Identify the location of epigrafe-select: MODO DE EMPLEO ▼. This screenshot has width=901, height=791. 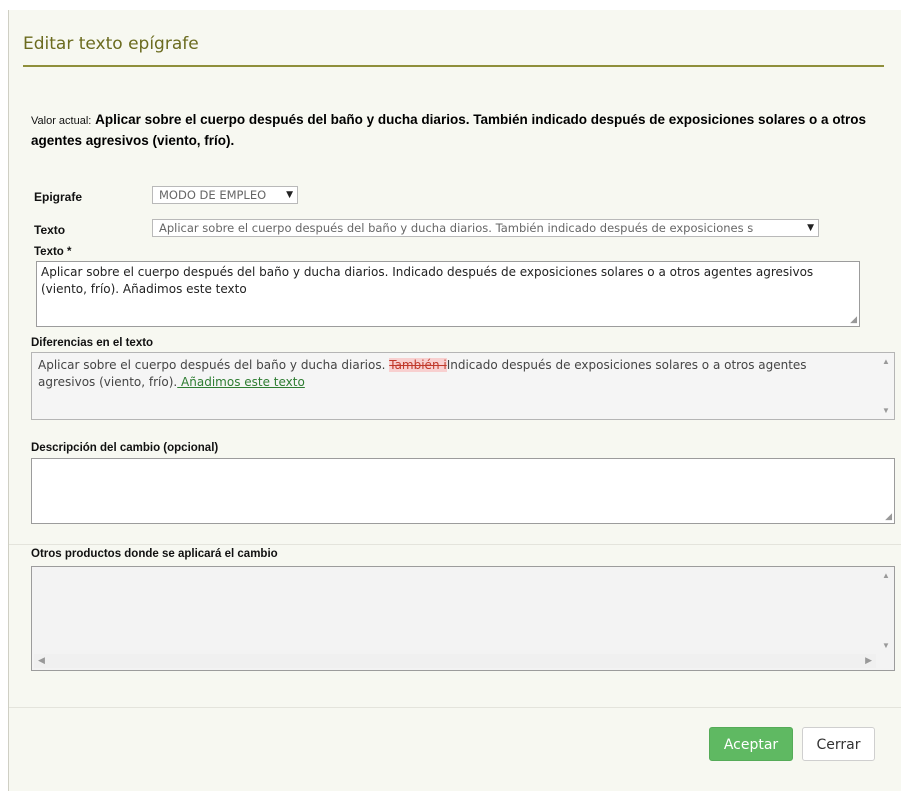
(225, 195).